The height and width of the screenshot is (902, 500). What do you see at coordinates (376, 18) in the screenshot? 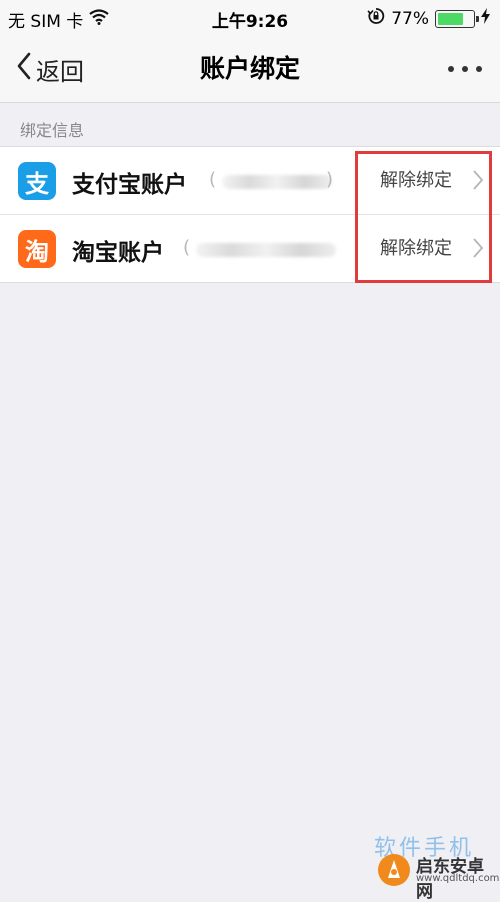
I see `rotation-lock-icon` at bounding box center [376, 18].